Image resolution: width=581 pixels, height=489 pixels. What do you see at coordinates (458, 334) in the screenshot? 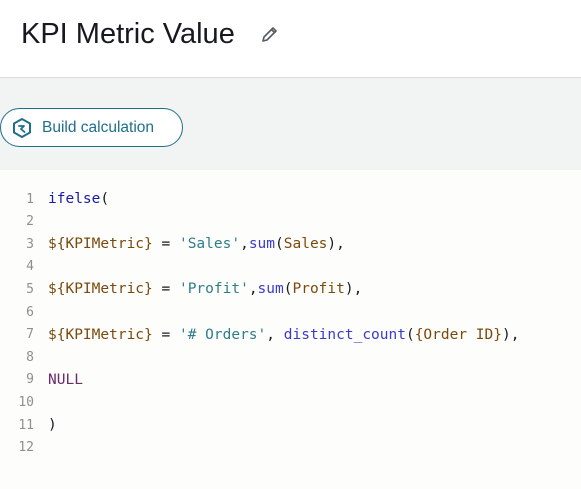
I see `code-token: {Order ID}` at bounding box center [458, 334].